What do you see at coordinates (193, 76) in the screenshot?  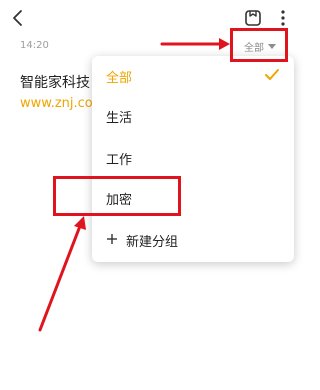 I see `menu-item-all: 全部` at bounding box center [193, 76].